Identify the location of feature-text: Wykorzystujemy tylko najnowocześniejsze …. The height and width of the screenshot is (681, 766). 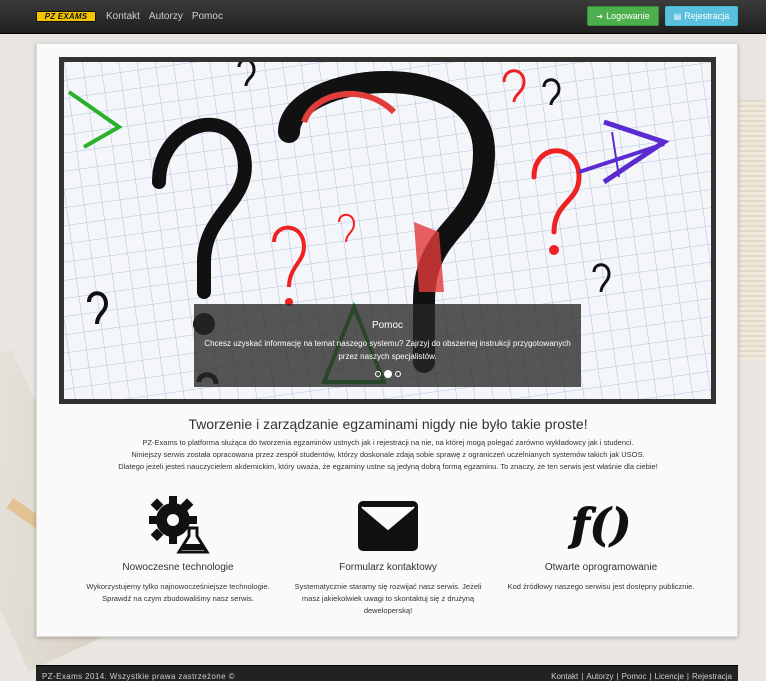
(178, 592).